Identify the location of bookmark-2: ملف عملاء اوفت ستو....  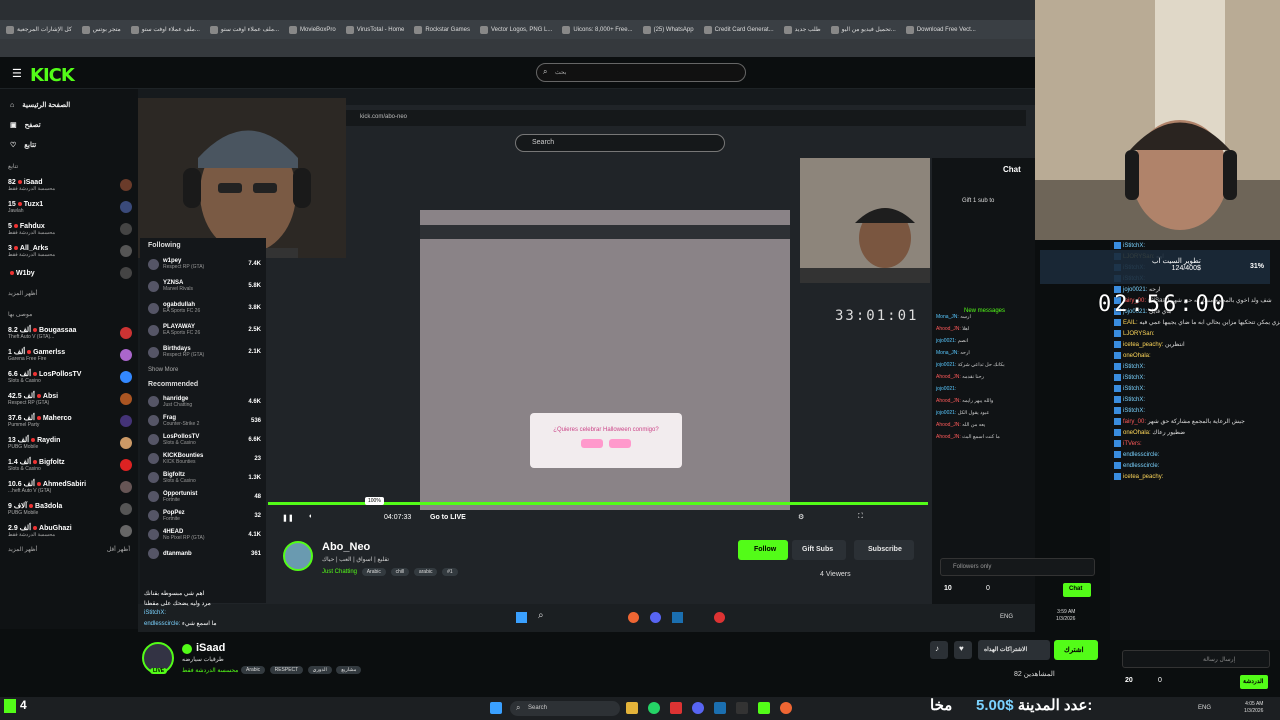
(165, 29).